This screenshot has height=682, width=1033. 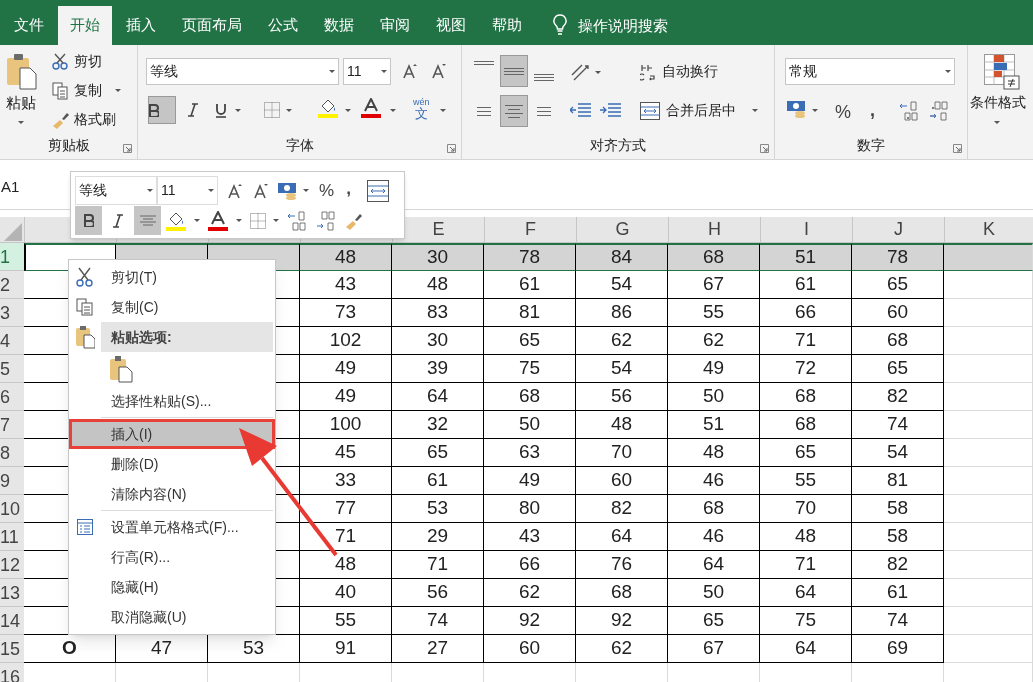 What do you see at coordinates (141, 25) in the screenshot?
I see `ribbon-tab: 插入` at bounding box center [141, 25].